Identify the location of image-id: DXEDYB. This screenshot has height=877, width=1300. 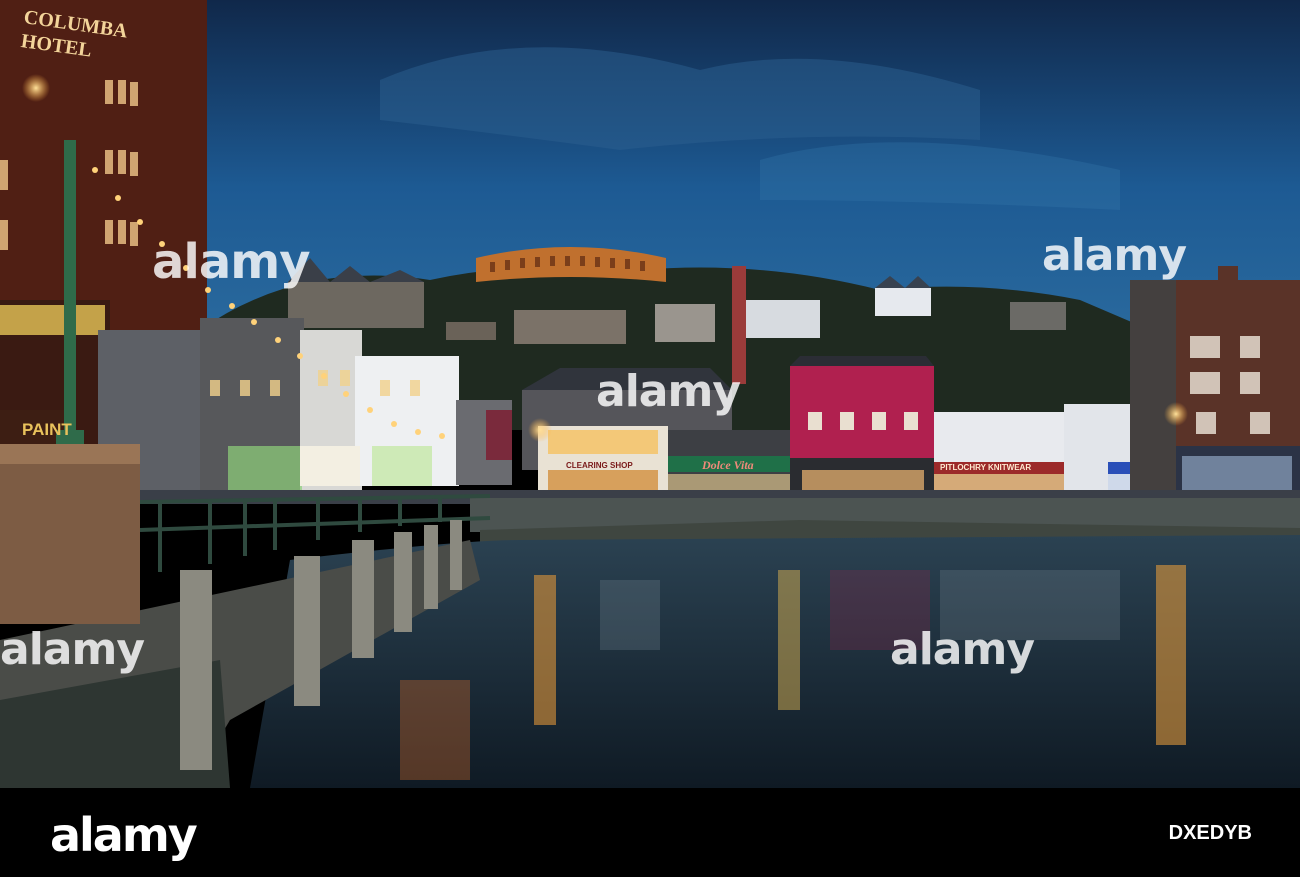
(1210, 833).